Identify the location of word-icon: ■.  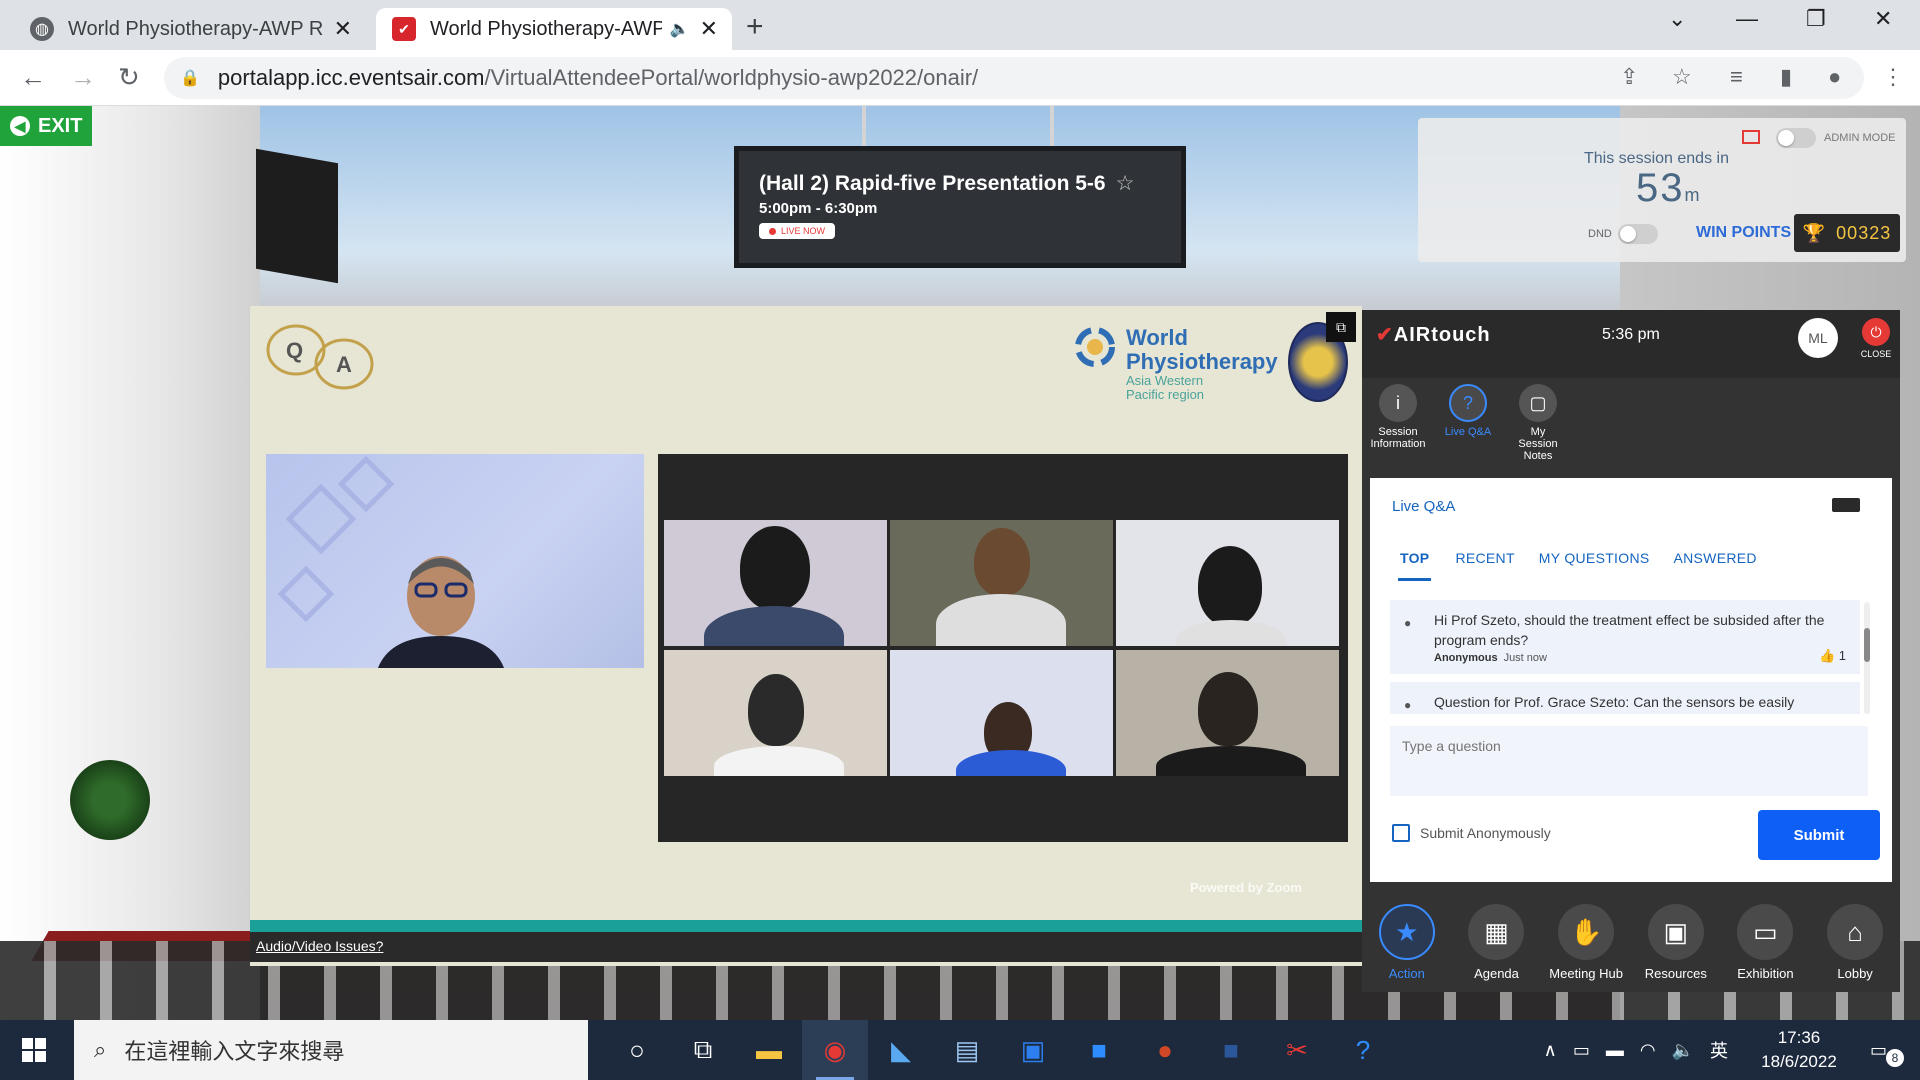
(1231, 1050).